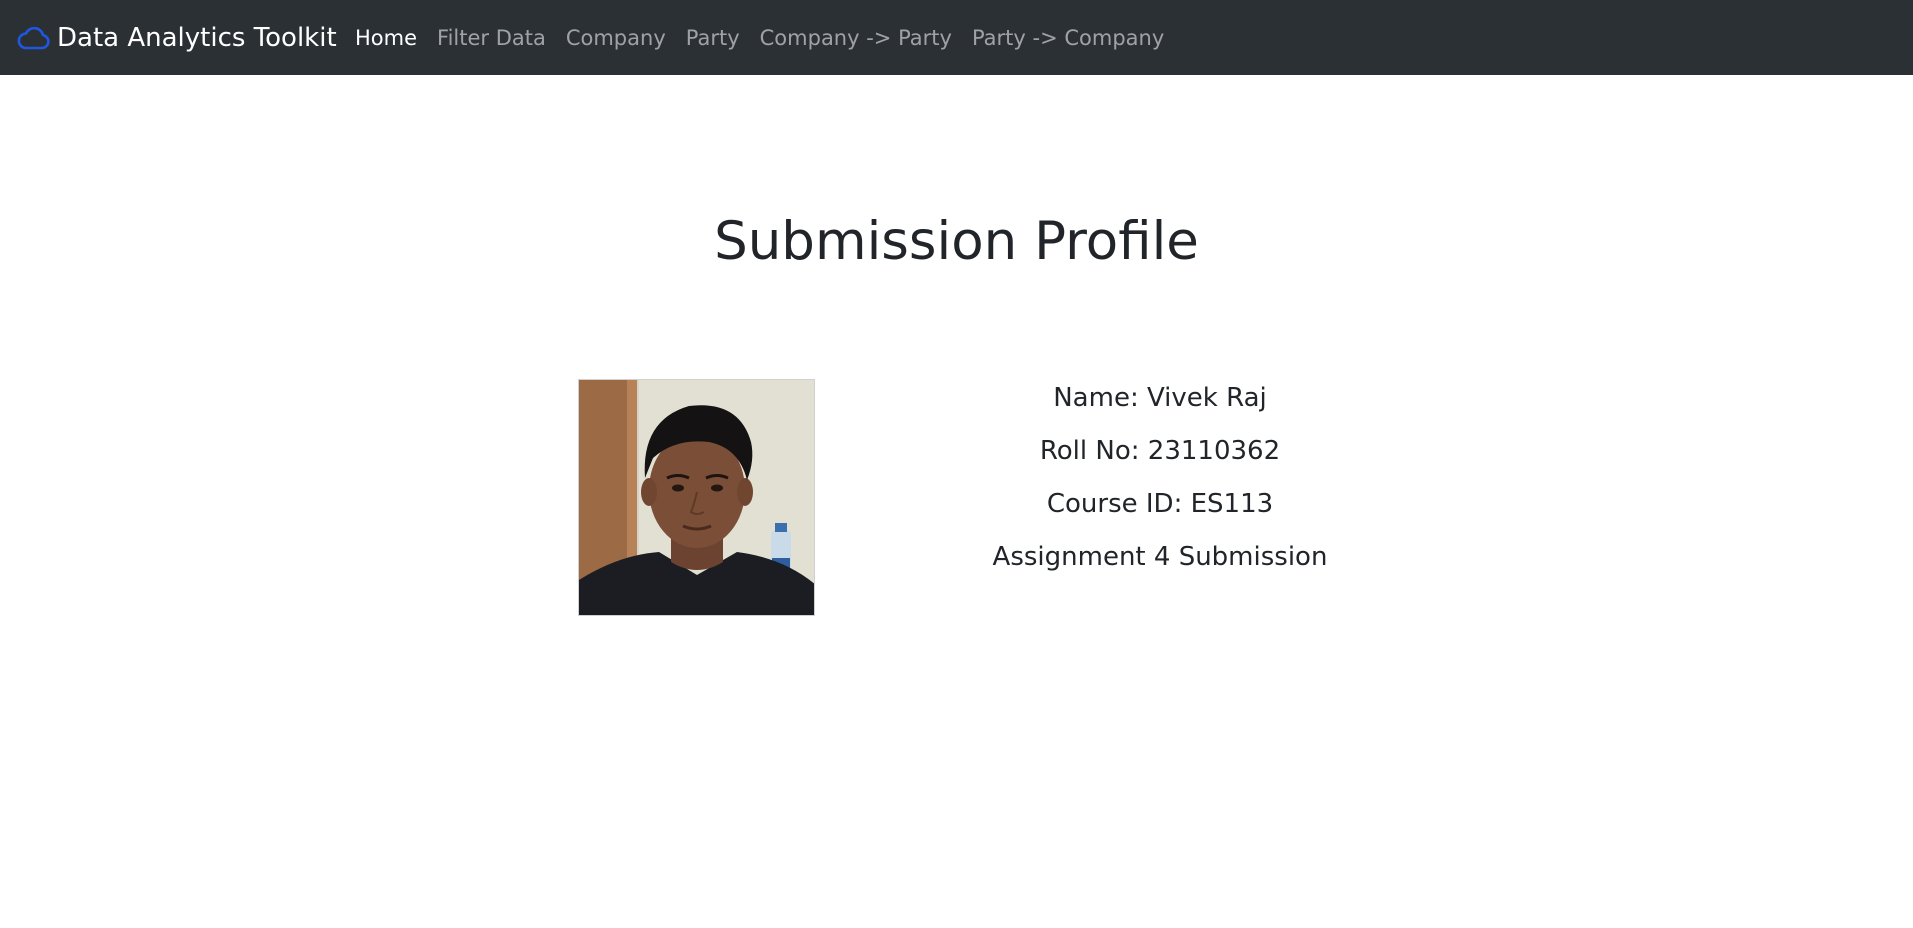 This screenshot has height=928, width=1913. What do you see at coordinates (1068, 38) in the screenshot?
I see `nav-party-to-company: Party -> Company` at bounding box center [1068, 38].